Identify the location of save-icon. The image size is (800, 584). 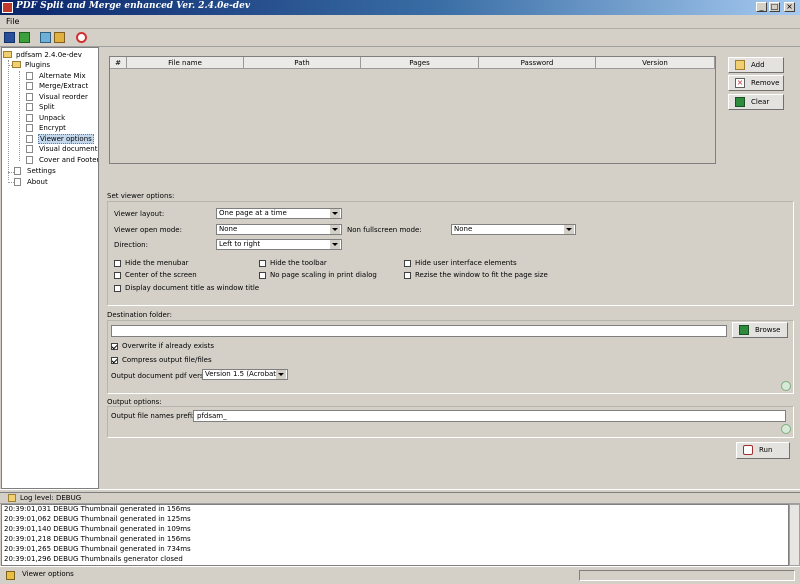
(9, 37).